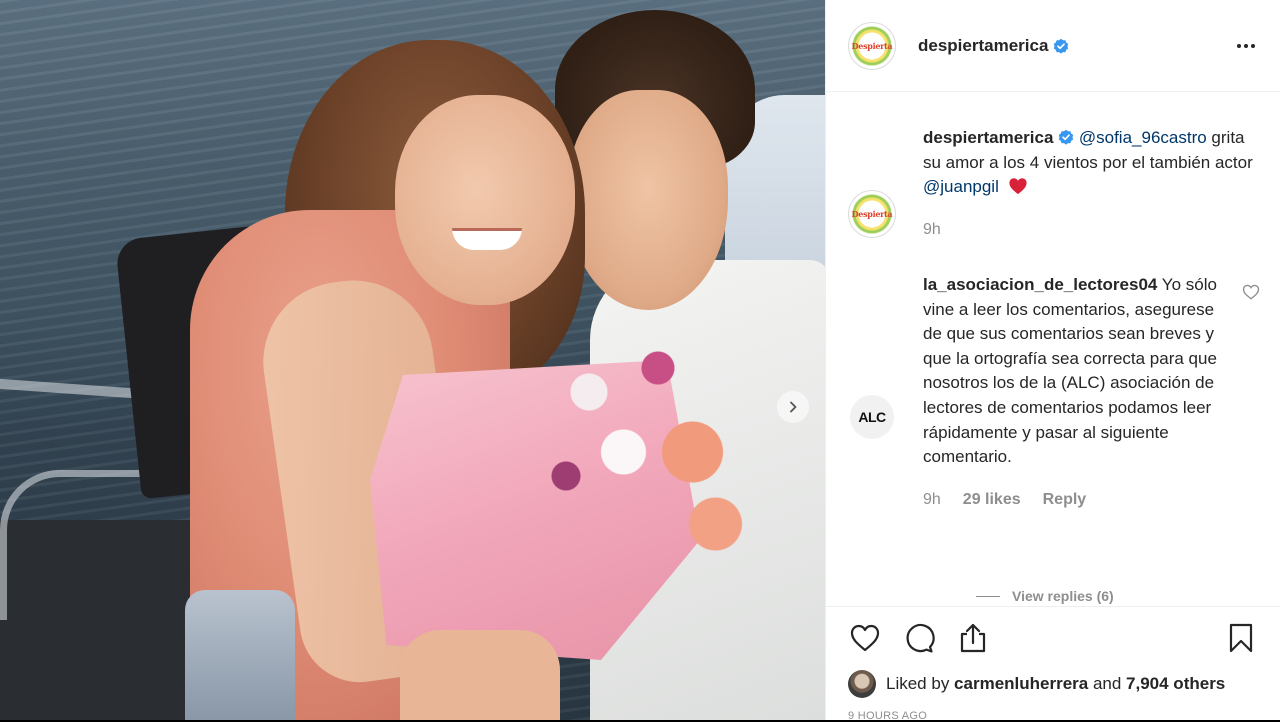 Image resolution: width=1280 pixels, height=722 pixels. Describe the element at coordinates (932, 230) in the screenshot. I see `caption-time: 9h` at that location.